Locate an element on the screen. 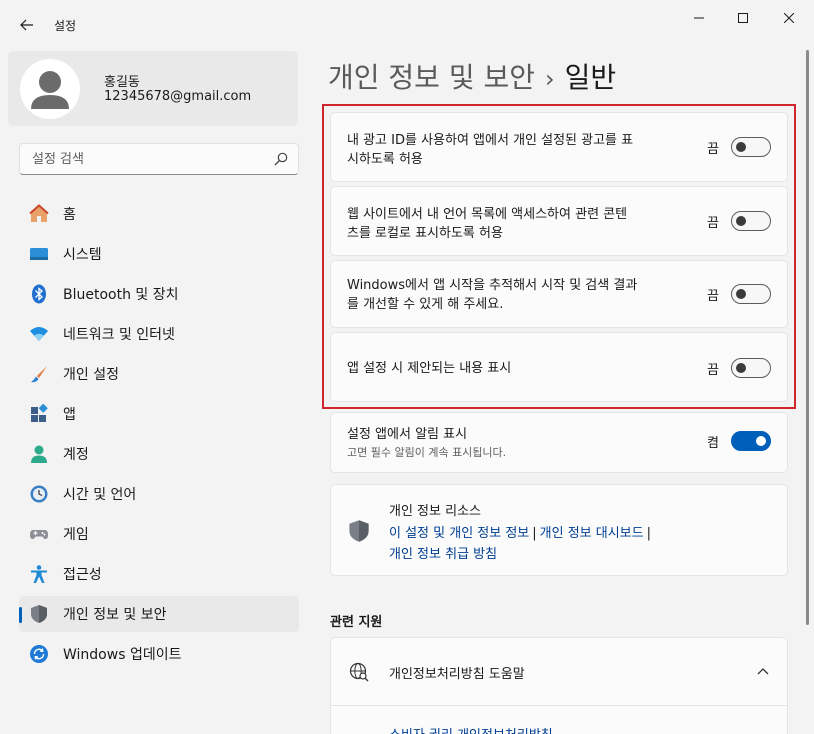  user-profile-card: 홍길동 12345678@gmail.com is located at coordinates (153, 88).